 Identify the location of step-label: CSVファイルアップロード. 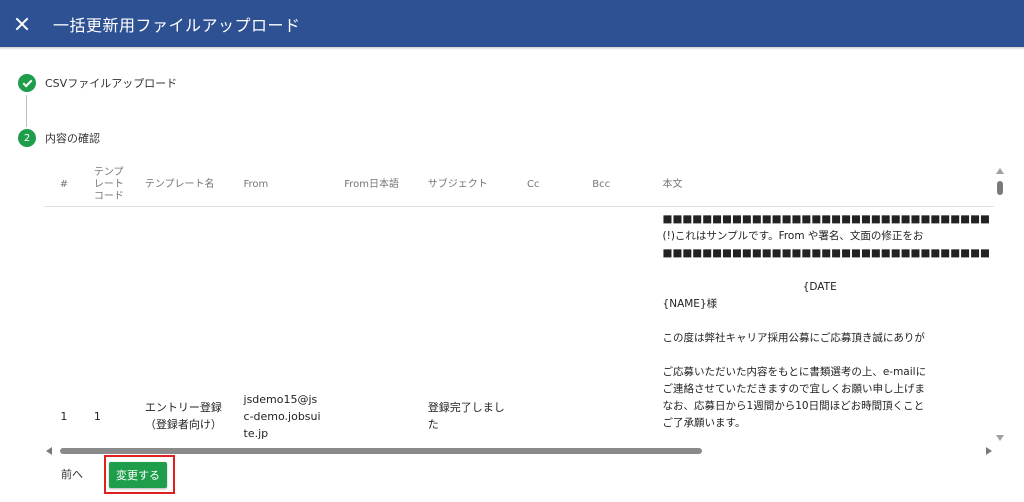
(111, 83).